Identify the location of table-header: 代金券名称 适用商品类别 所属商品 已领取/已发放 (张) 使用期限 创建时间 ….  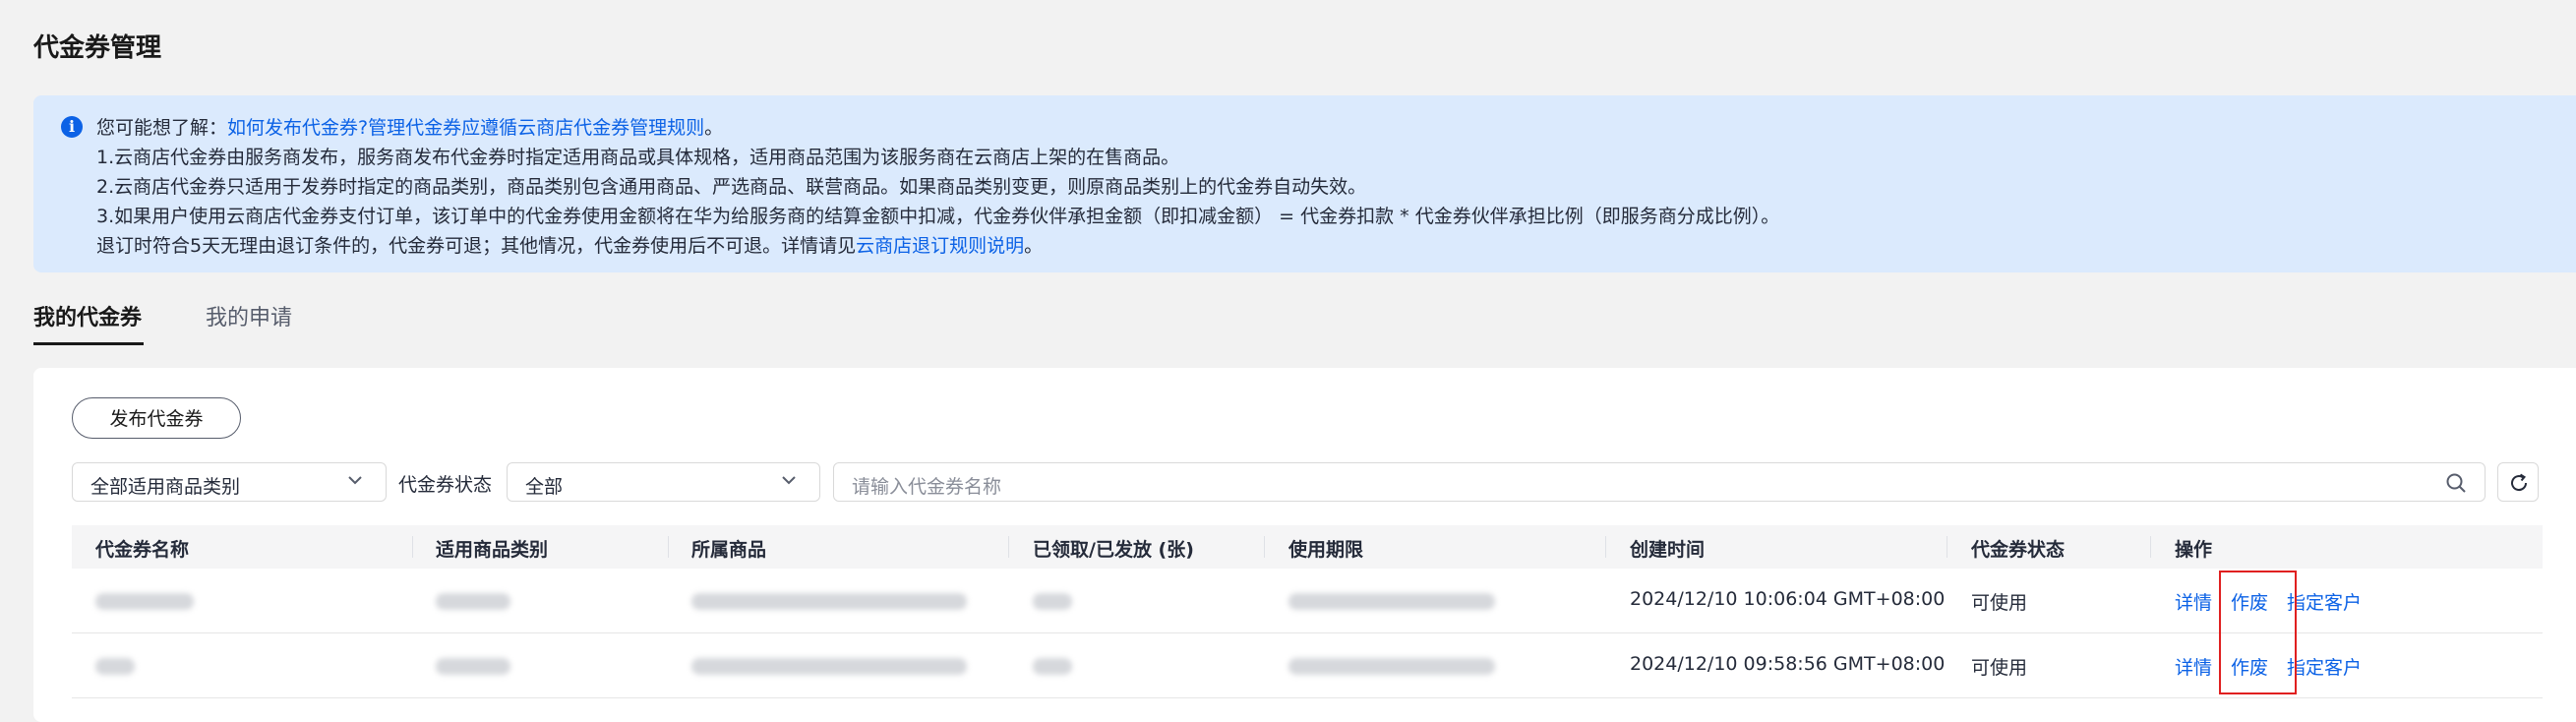
(1307, 547).